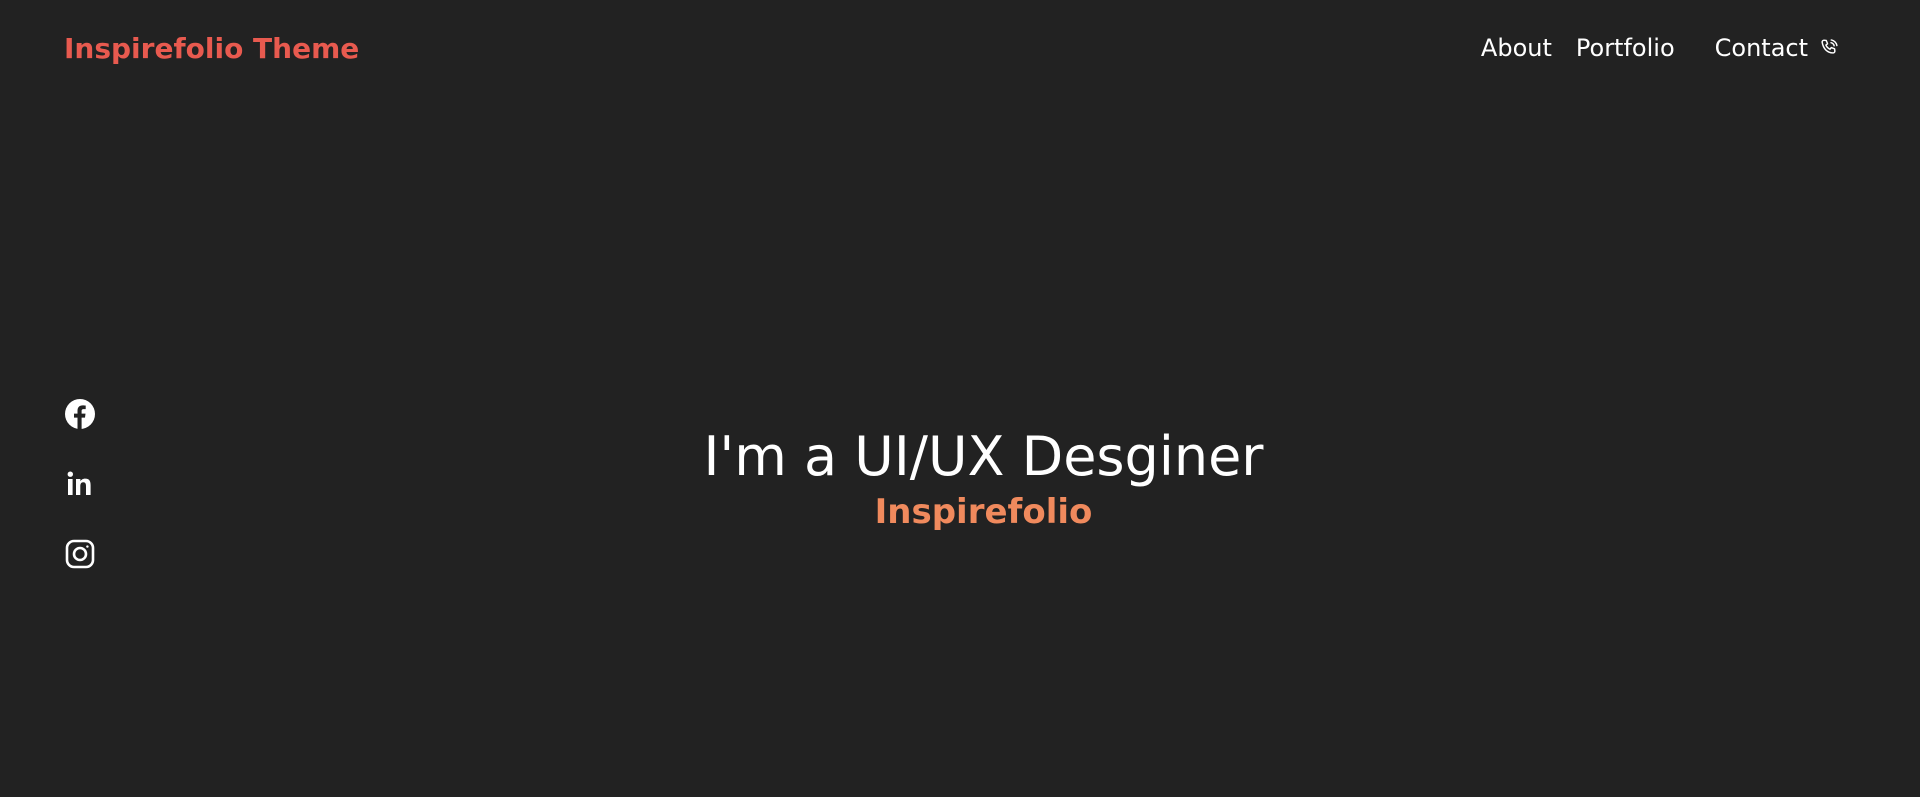  What do you see at coordinates (983, 512) in the screenshot?
I see `hero-subtitle: Inspirefolio` at bounding box center [983, 512].